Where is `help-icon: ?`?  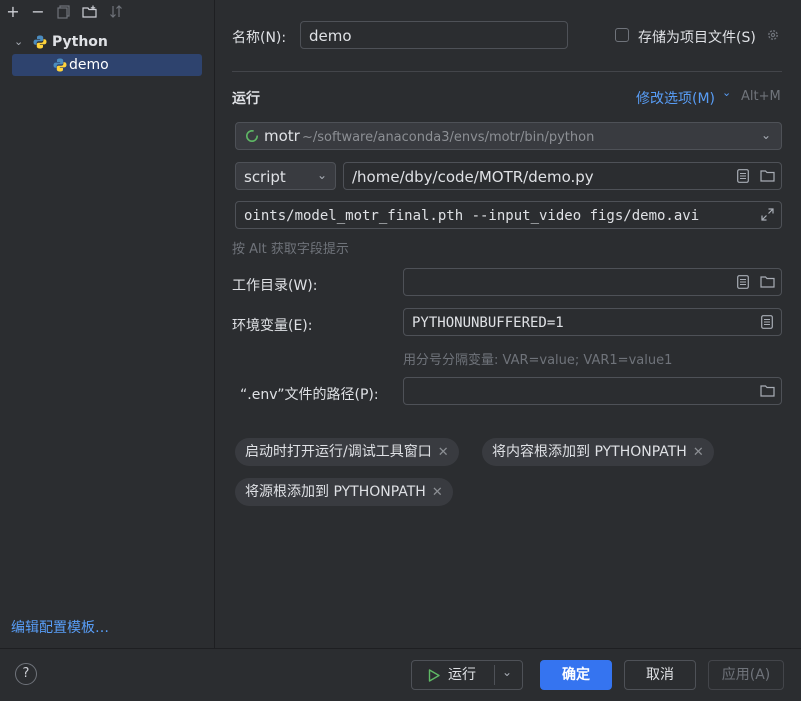
help-icon: ? is located at coordinates (26, 673).